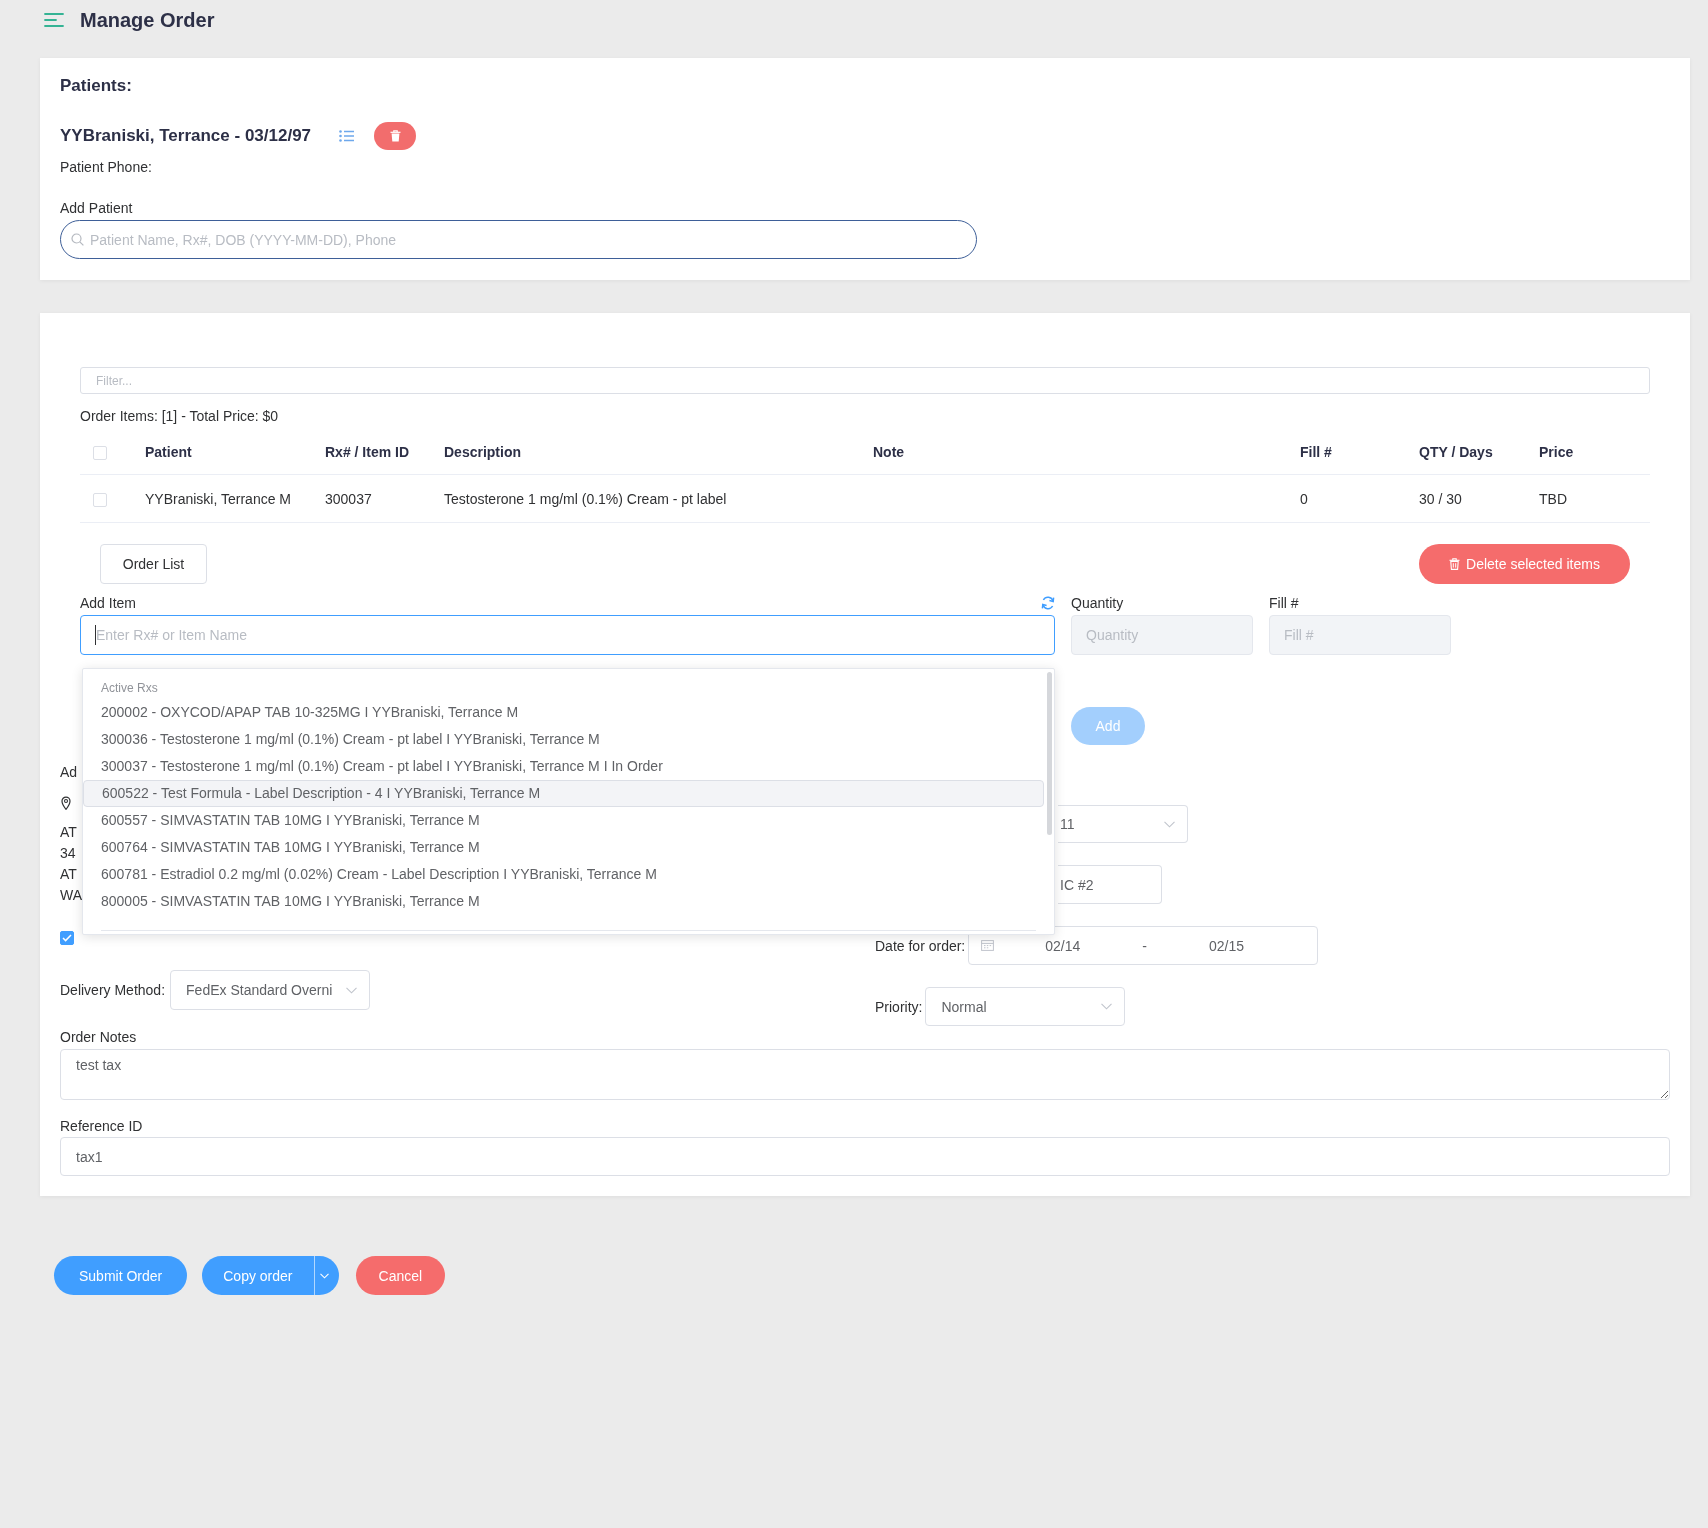 The width and height of the screenshot is (1708, 1528). Describe the element at coordinates (1553, 498) in the screenshot. I see `price-cell: TBD` at that location.